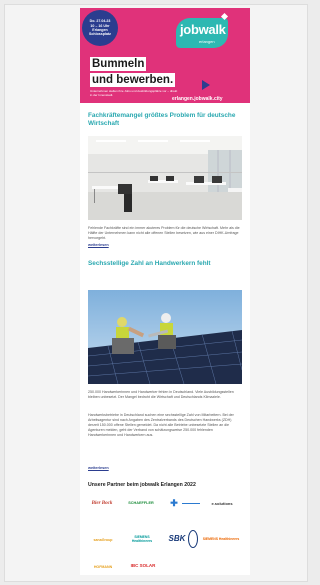 The image size is (320, 585). Describe the element at coordinates (141, 503) in the screenshot. I see `partner-logo-schaeffler: SCHAEFFLER` at that location.